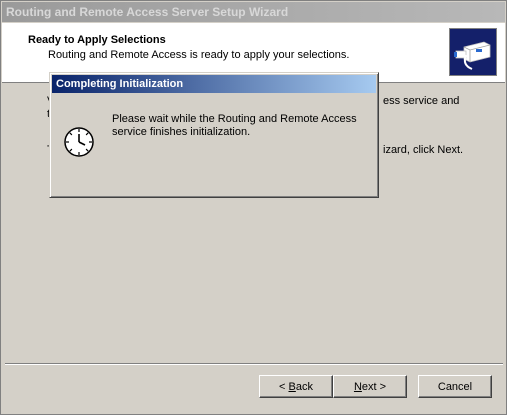  I want to click on next-button-accelerator: N, so click(357, 386).